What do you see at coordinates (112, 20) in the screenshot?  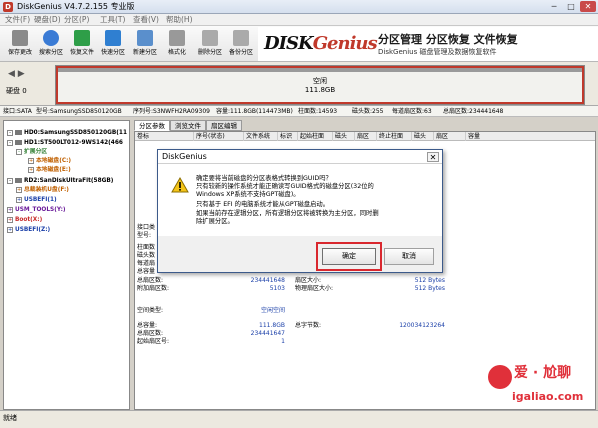 I see `menu-tools: 工具(T)` at bounding box center [112, 20].